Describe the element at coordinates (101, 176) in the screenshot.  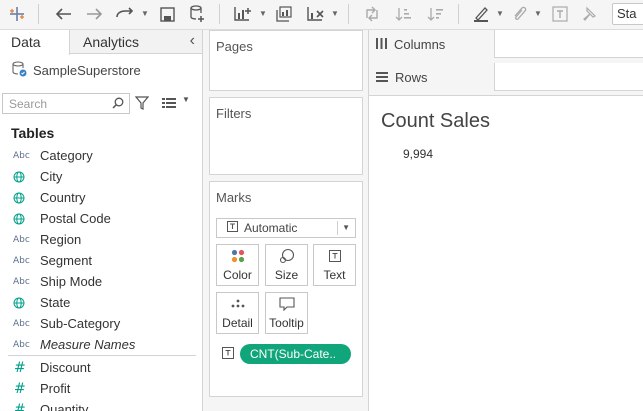
I see `field-item: City` at that location.